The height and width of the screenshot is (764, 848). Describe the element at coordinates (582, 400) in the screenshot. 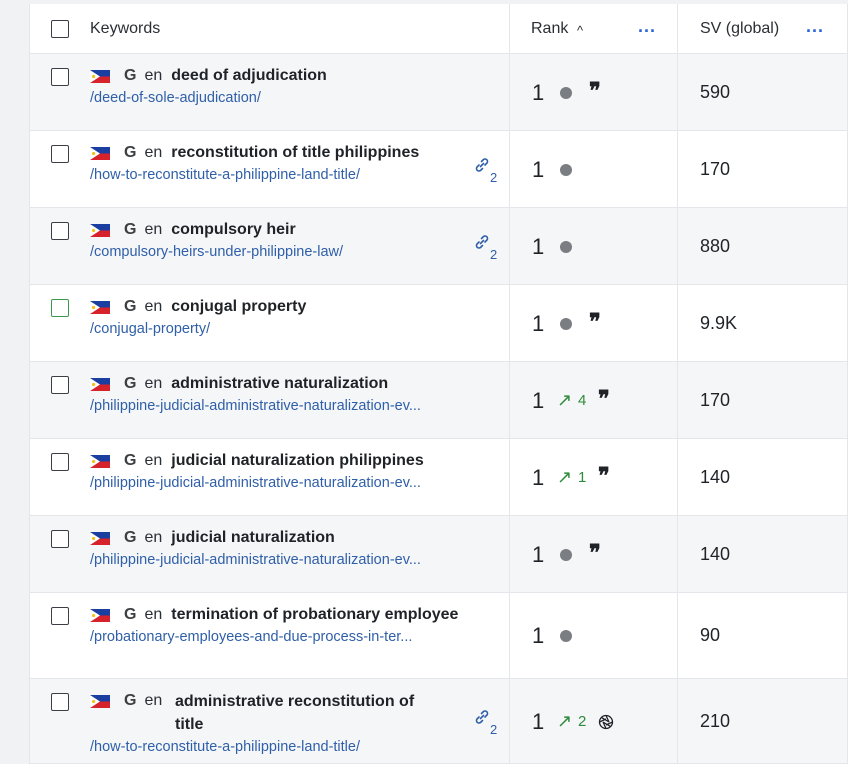

I see `rank-change: 4` at that location.